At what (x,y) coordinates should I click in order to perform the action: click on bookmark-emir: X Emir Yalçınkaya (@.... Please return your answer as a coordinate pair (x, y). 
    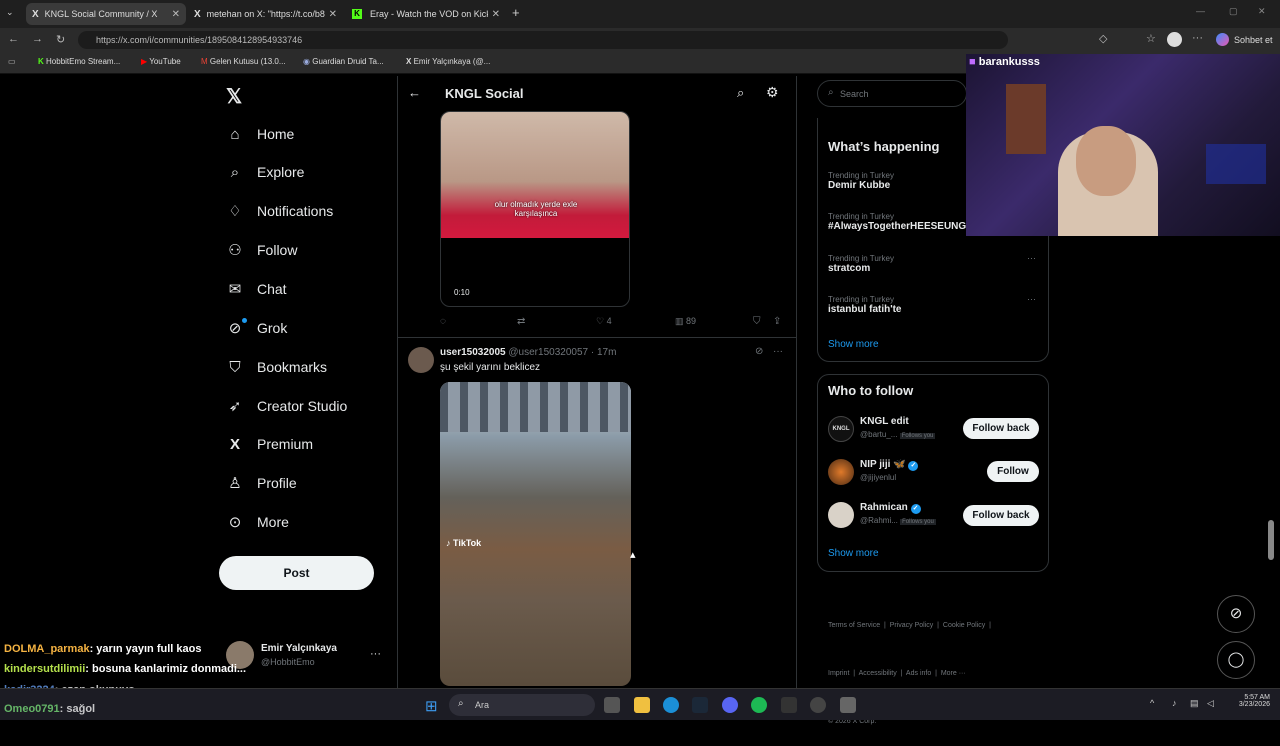
    Looking at the image, I should click on (448, 61).